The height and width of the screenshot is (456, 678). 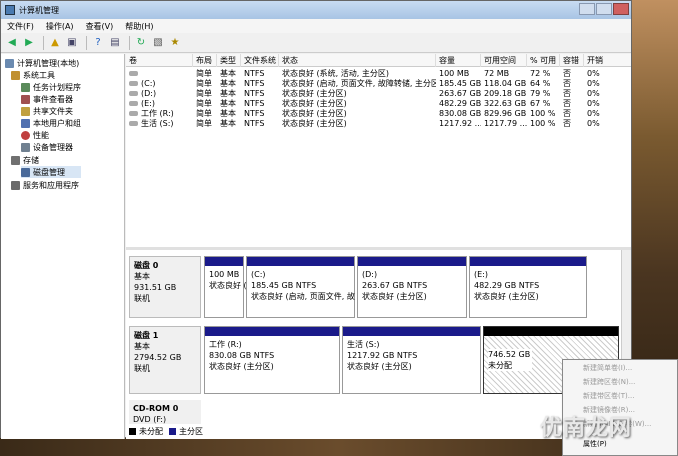 I want to click on properties-icon: ▧, so click(x=158, y=43).